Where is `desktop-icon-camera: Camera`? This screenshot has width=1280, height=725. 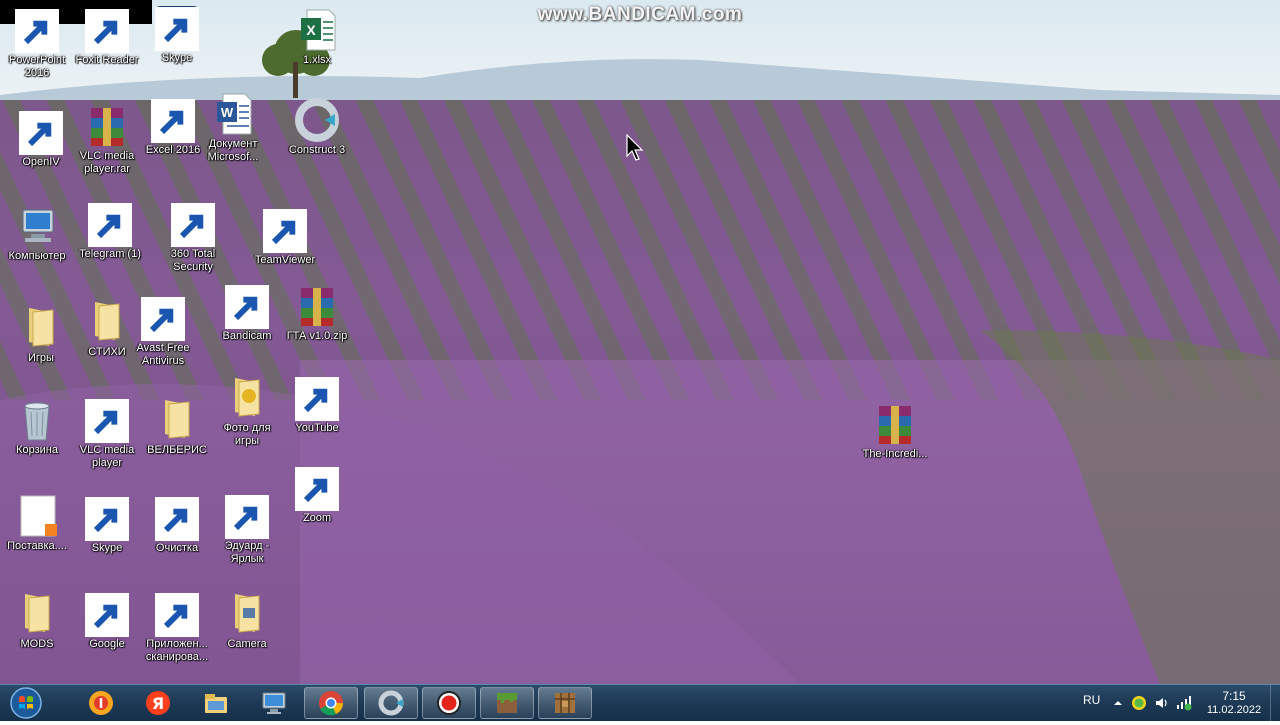 desktop-icon-camera: Camera is located at coordinates (247, 621).